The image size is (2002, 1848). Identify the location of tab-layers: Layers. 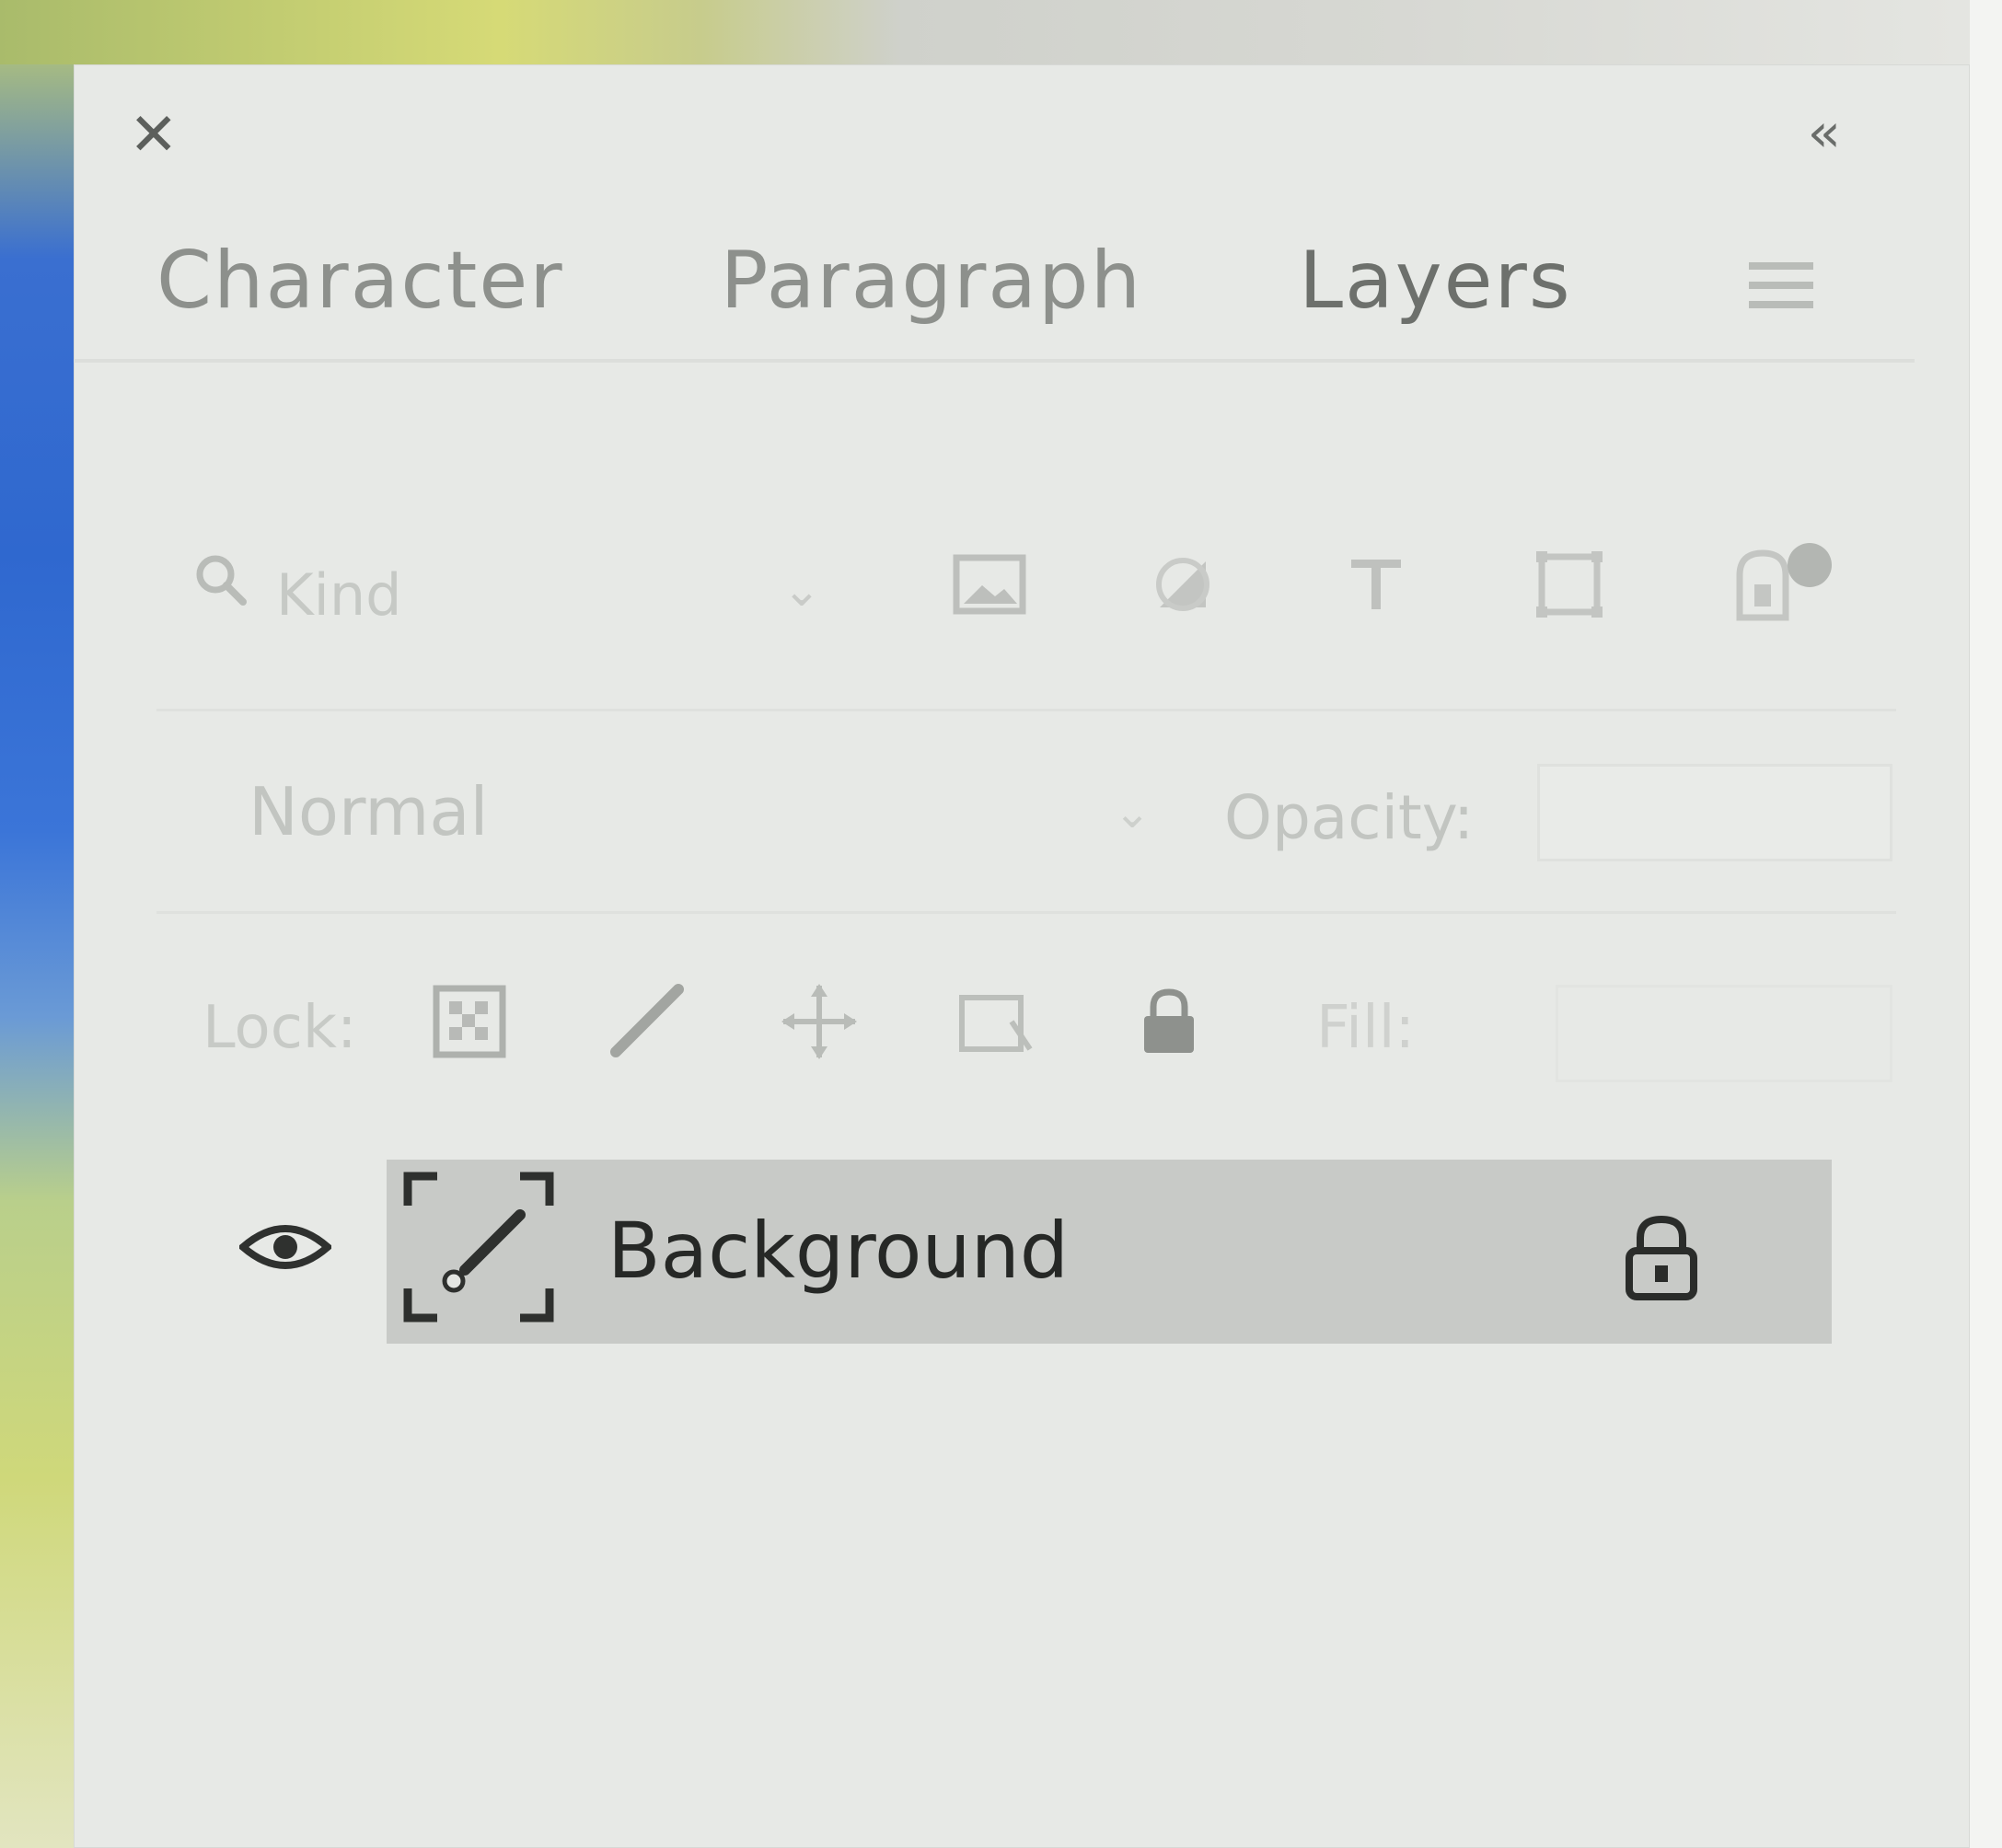
(1435, 281).